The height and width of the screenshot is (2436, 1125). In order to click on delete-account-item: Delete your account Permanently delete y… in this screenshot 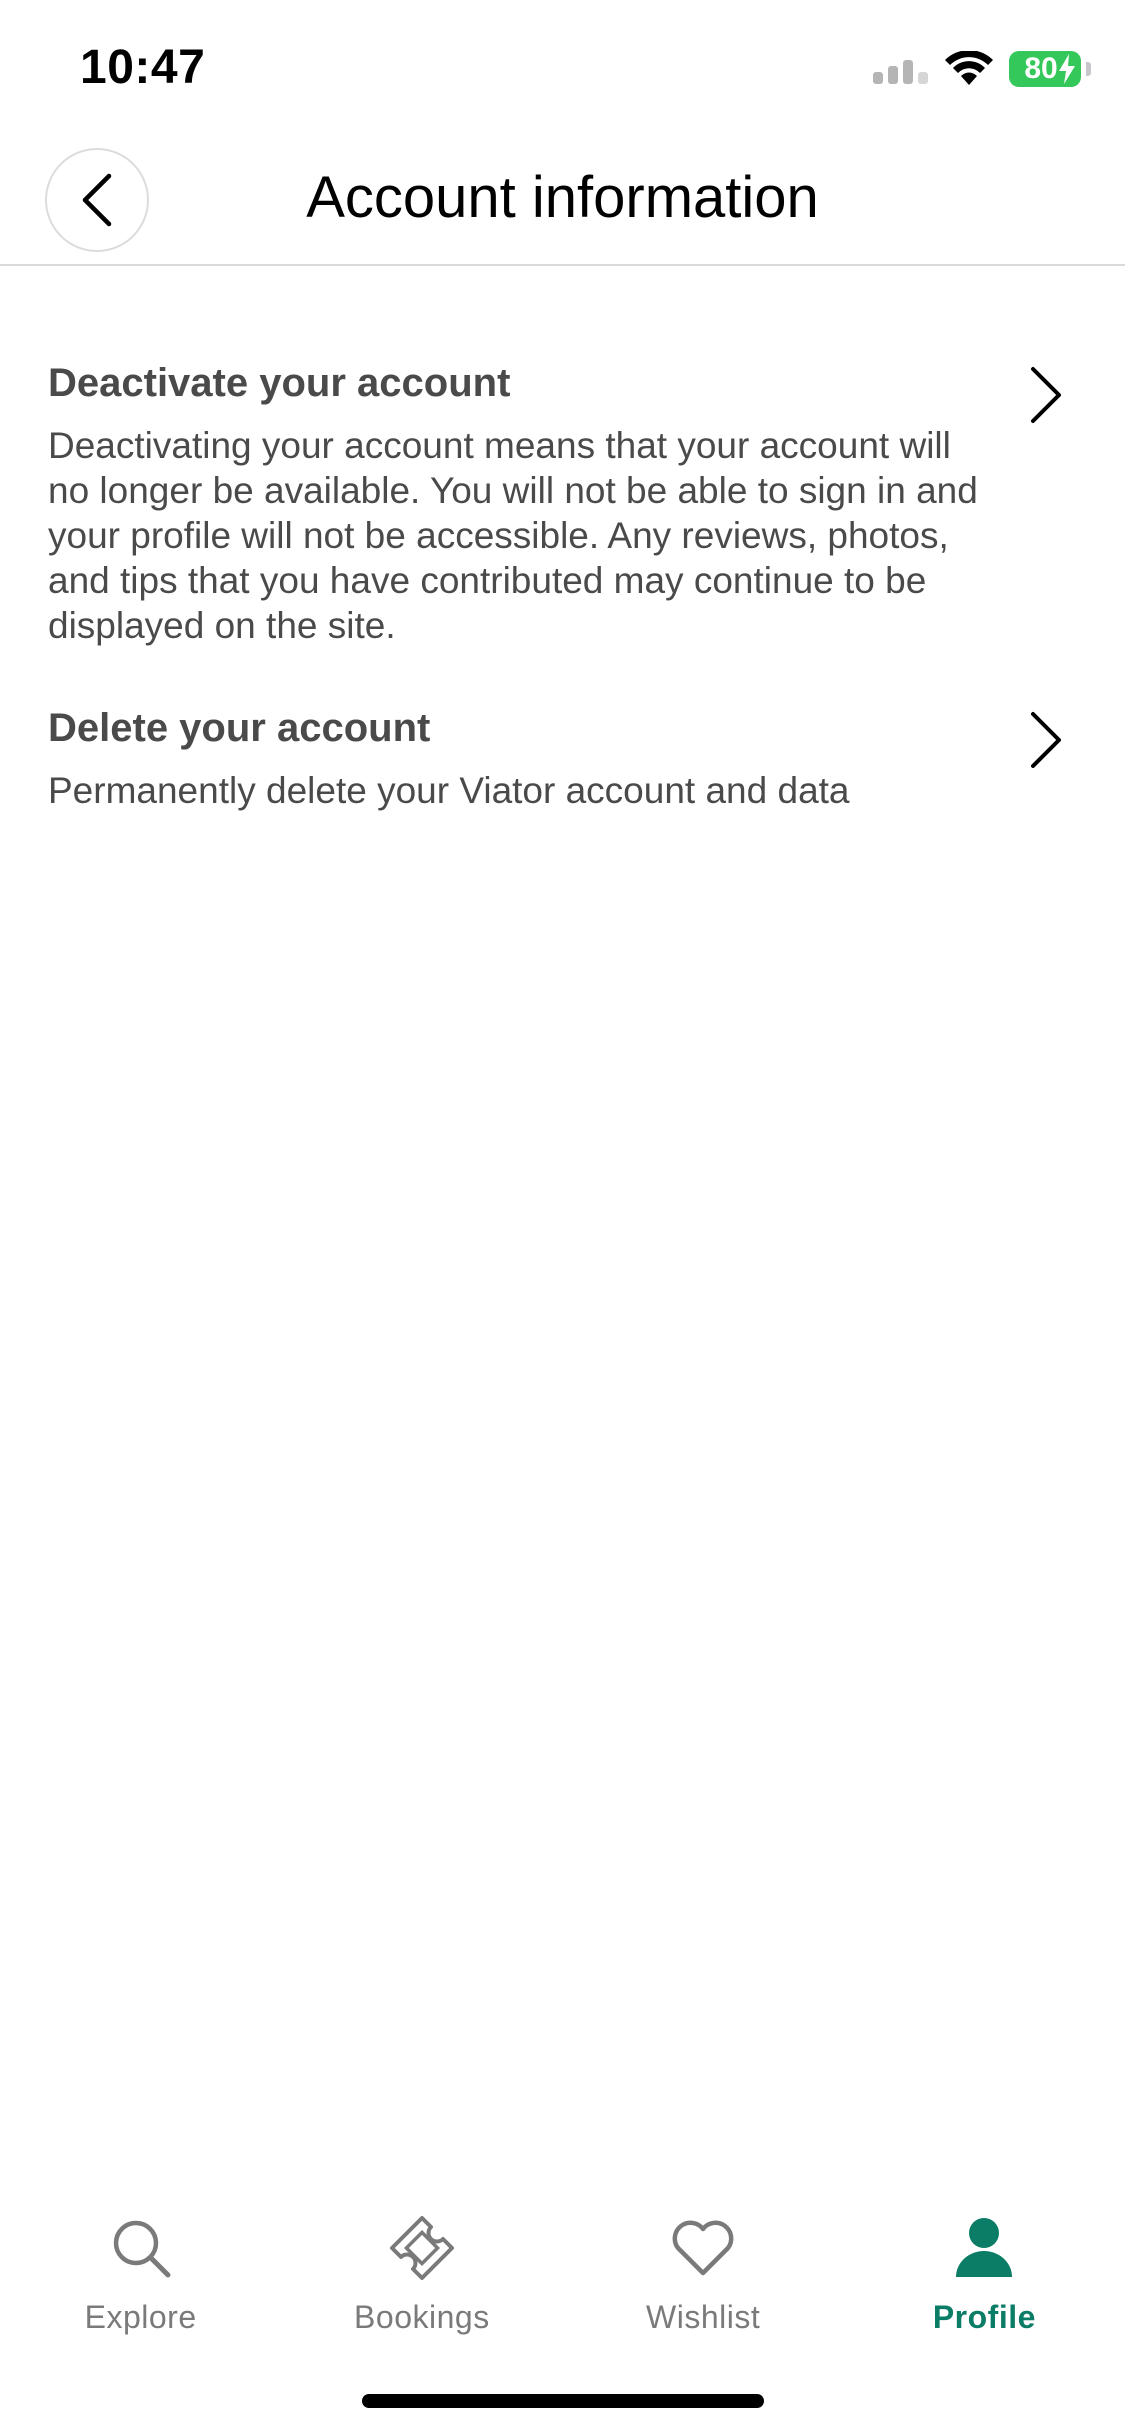, I will do `click(562, 756)`.